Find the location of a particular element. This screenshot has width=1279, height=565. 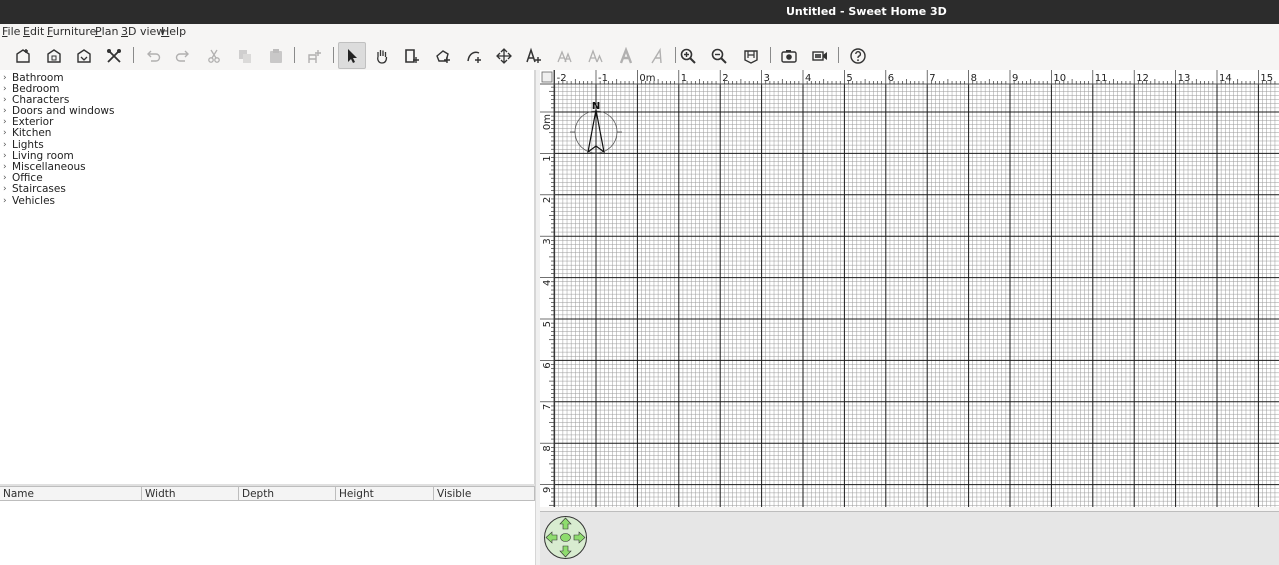

ruler-y-label: 2 is located at coordinates (547, 200).